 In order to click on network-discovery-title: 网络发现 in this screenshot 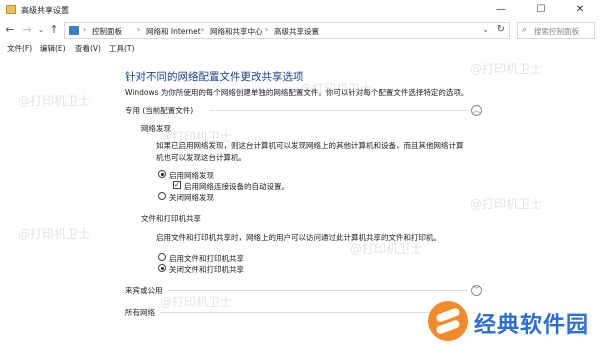, I will do `click(156, 128)`.